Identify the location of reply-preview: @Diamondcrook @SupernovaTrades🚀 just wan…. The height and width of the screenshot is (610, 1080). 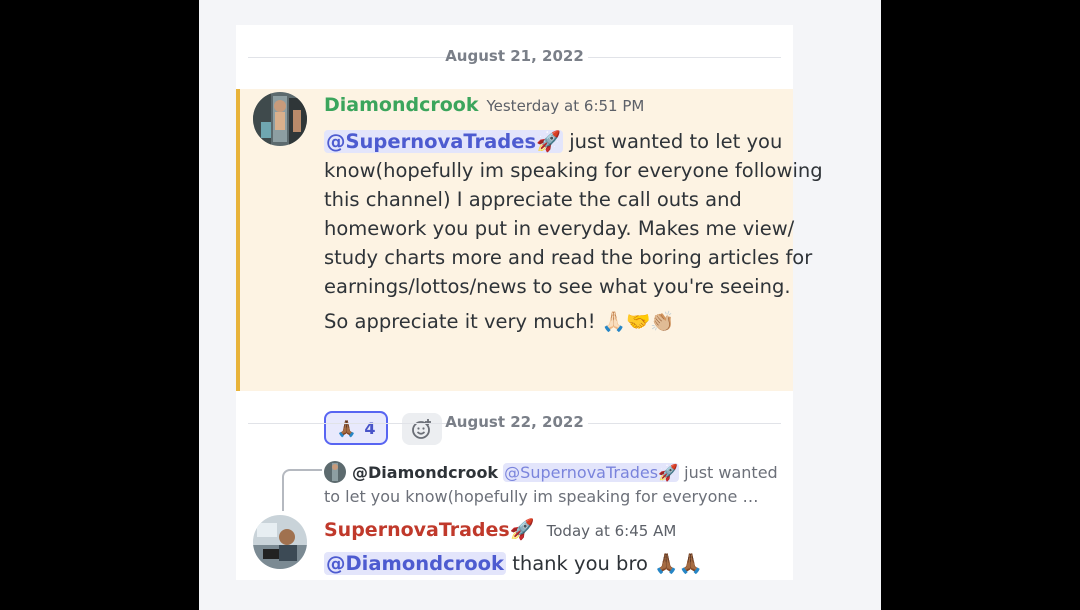
(554, 485).